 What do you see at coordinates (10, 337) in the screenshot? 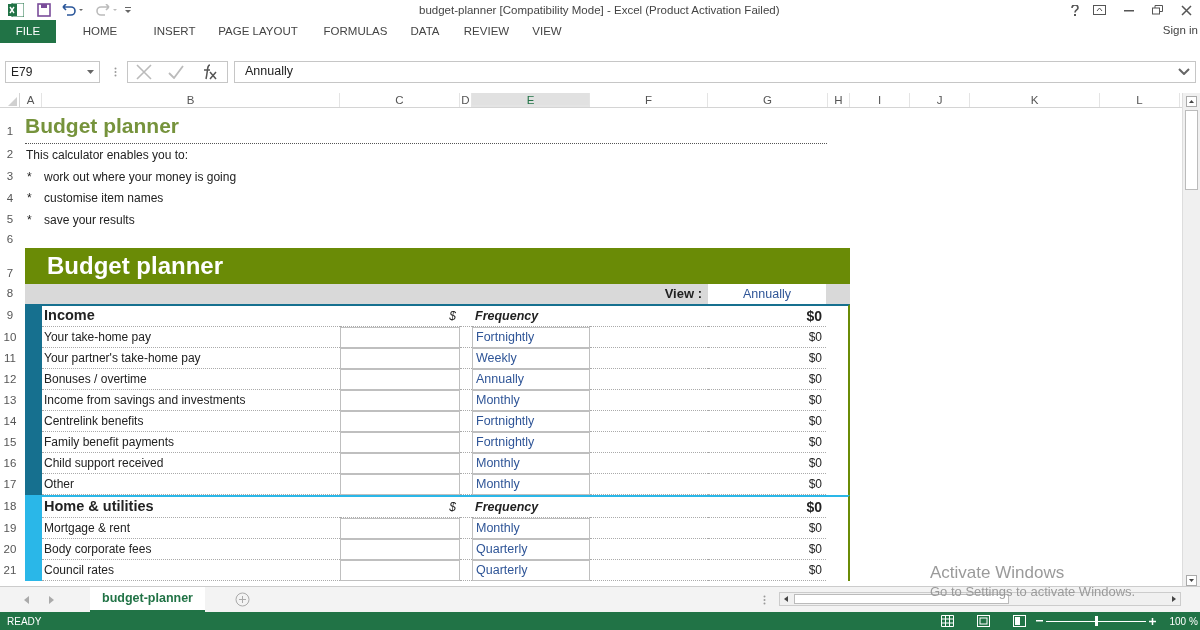
I see `row-number: 10` at bounding box center [10, 337].